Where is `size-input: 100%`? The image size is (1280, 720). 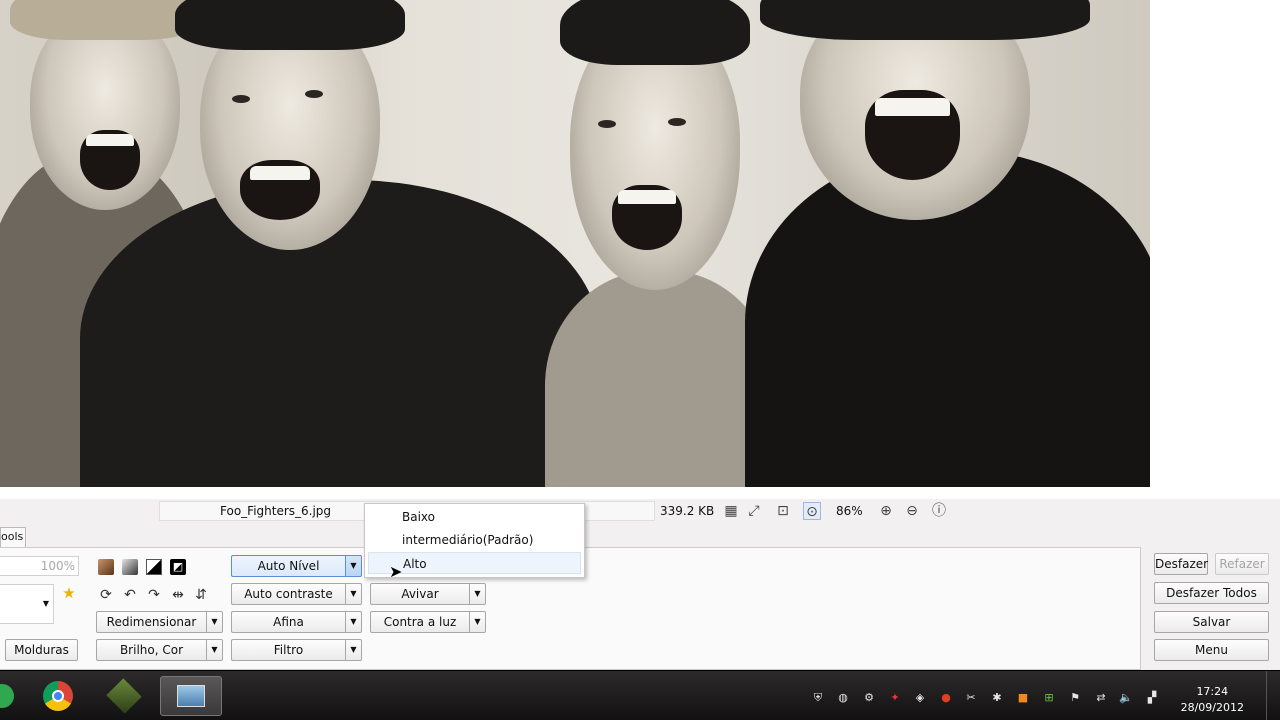
size-input: 100% is located at coordinates (39, 566).